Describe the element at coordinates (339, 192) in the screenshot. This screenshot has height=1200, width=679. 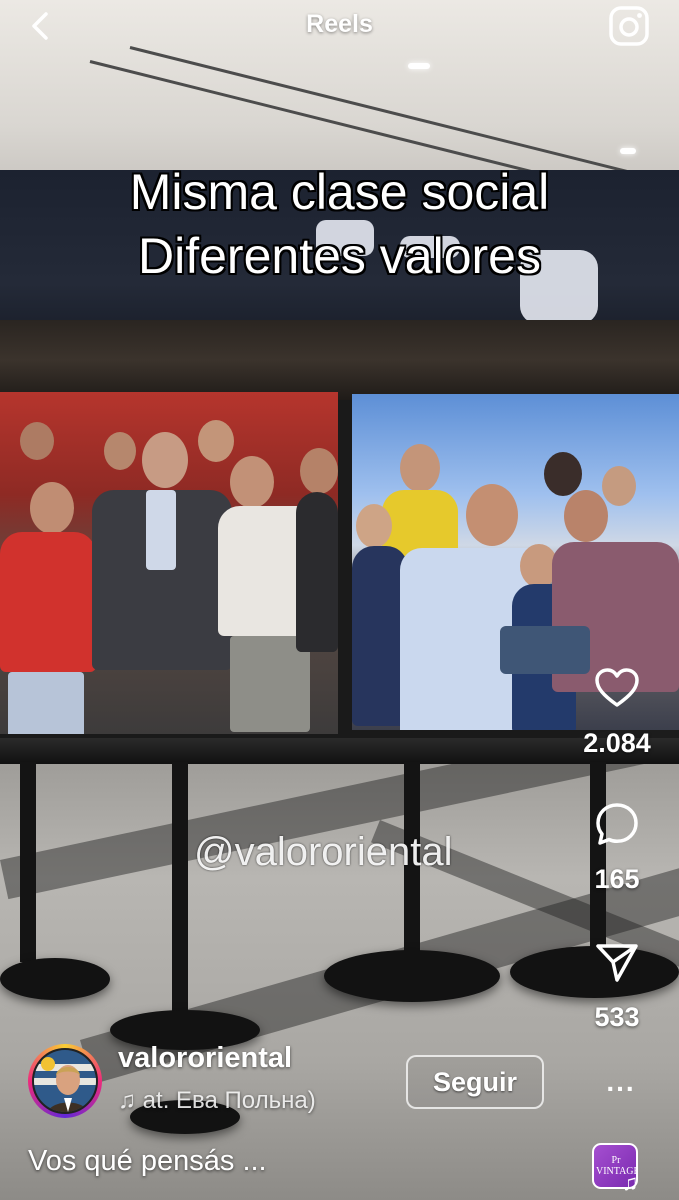
I see `overlay-line-1: Misma clase social` at that location.